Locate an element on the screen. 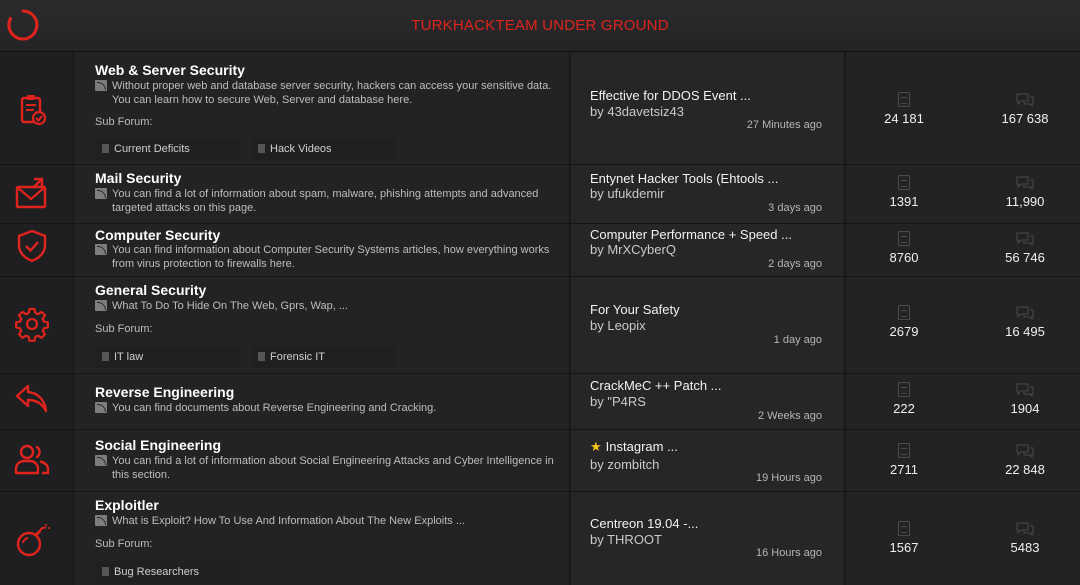 The height and width of the screenshot is (585, 1080). threads-stat: 2679 is located at coordinates (904, 325).